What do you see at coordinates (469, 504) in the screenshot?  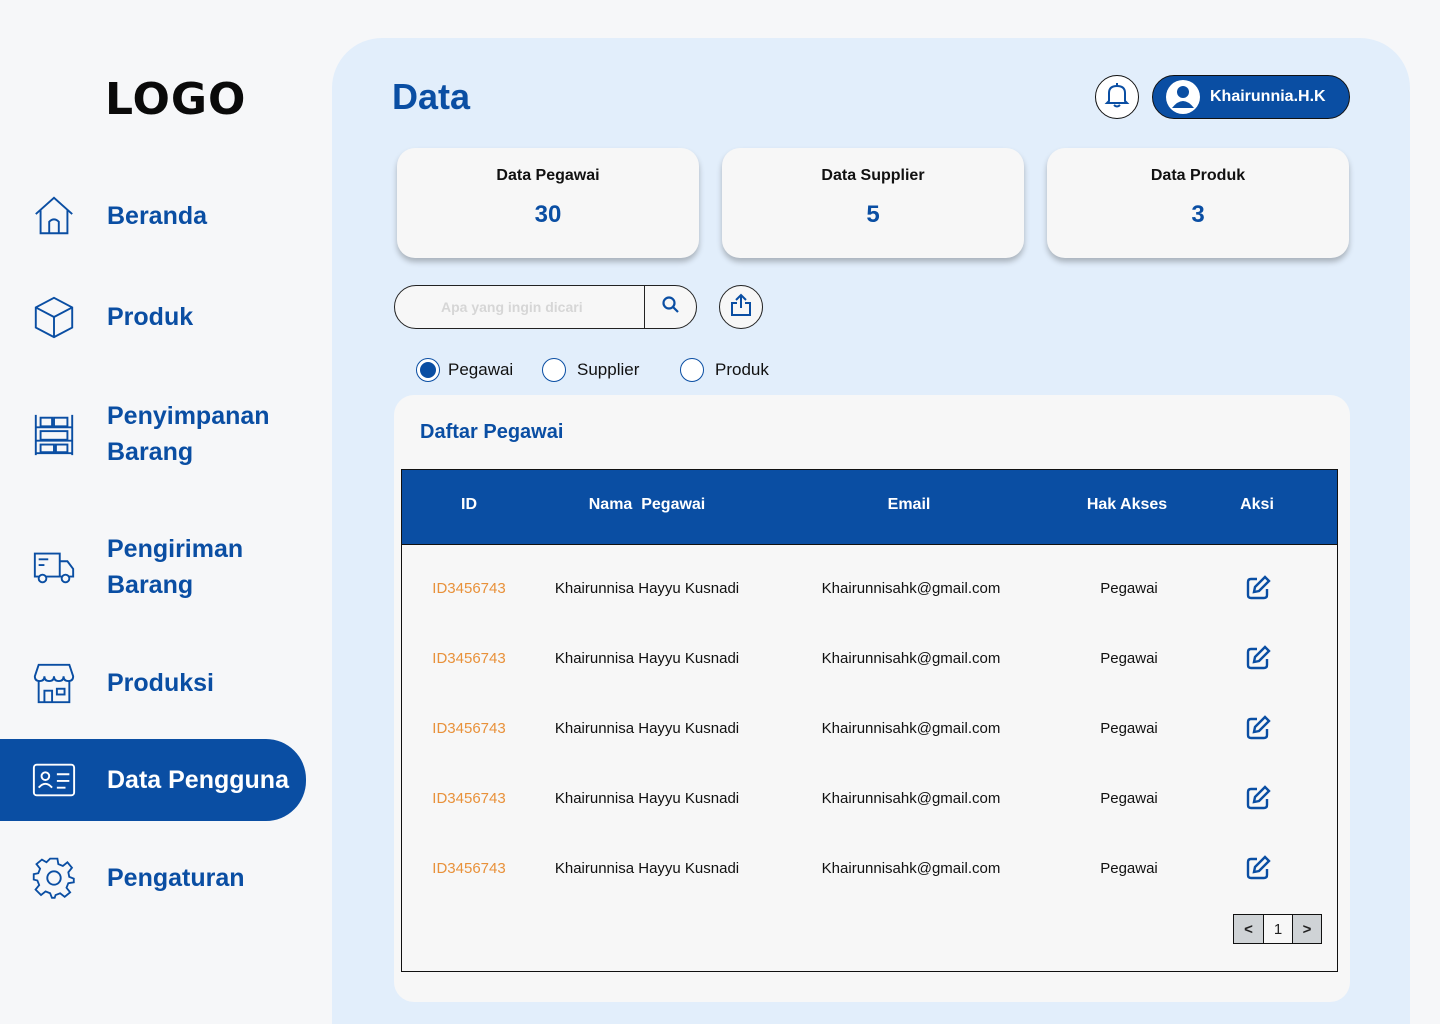 I see `column-header-id: ID` at bounding box center [469, 504].